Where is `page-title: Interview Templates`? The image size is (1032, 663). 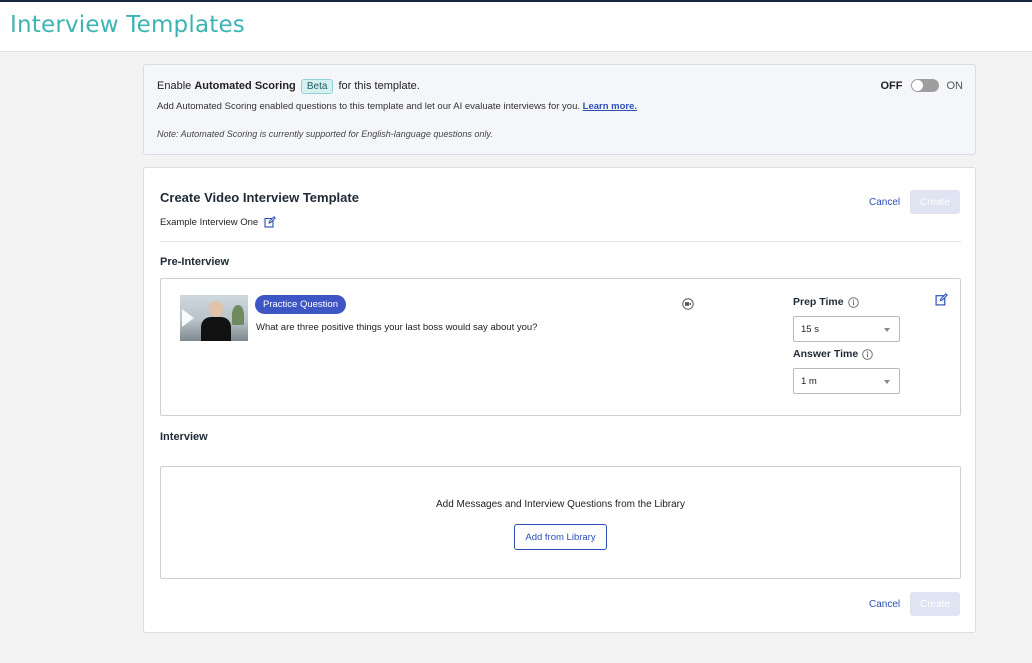
page-title: Interview Templates is located at coordinates (127, 25).